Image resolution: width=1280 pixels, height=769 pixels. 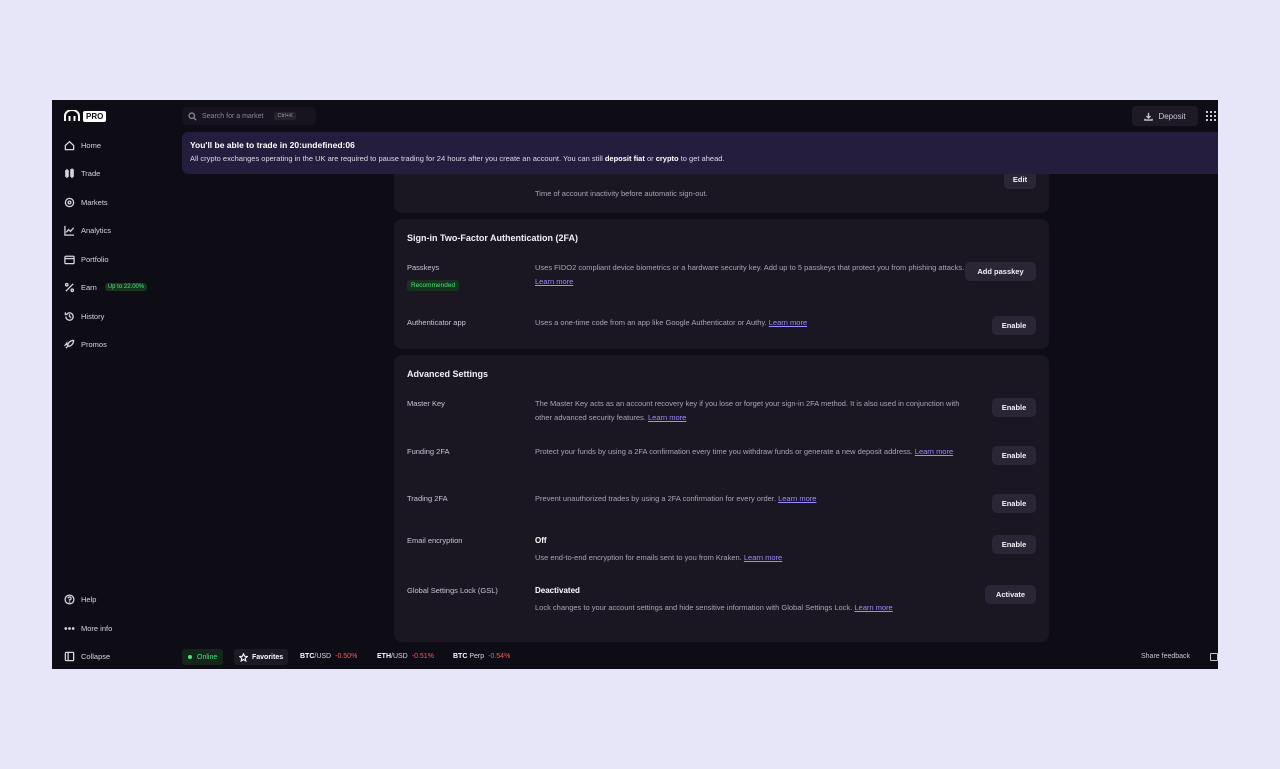 I want to click on sidebar-item-label: Analytics, so click(x=96, y=230).